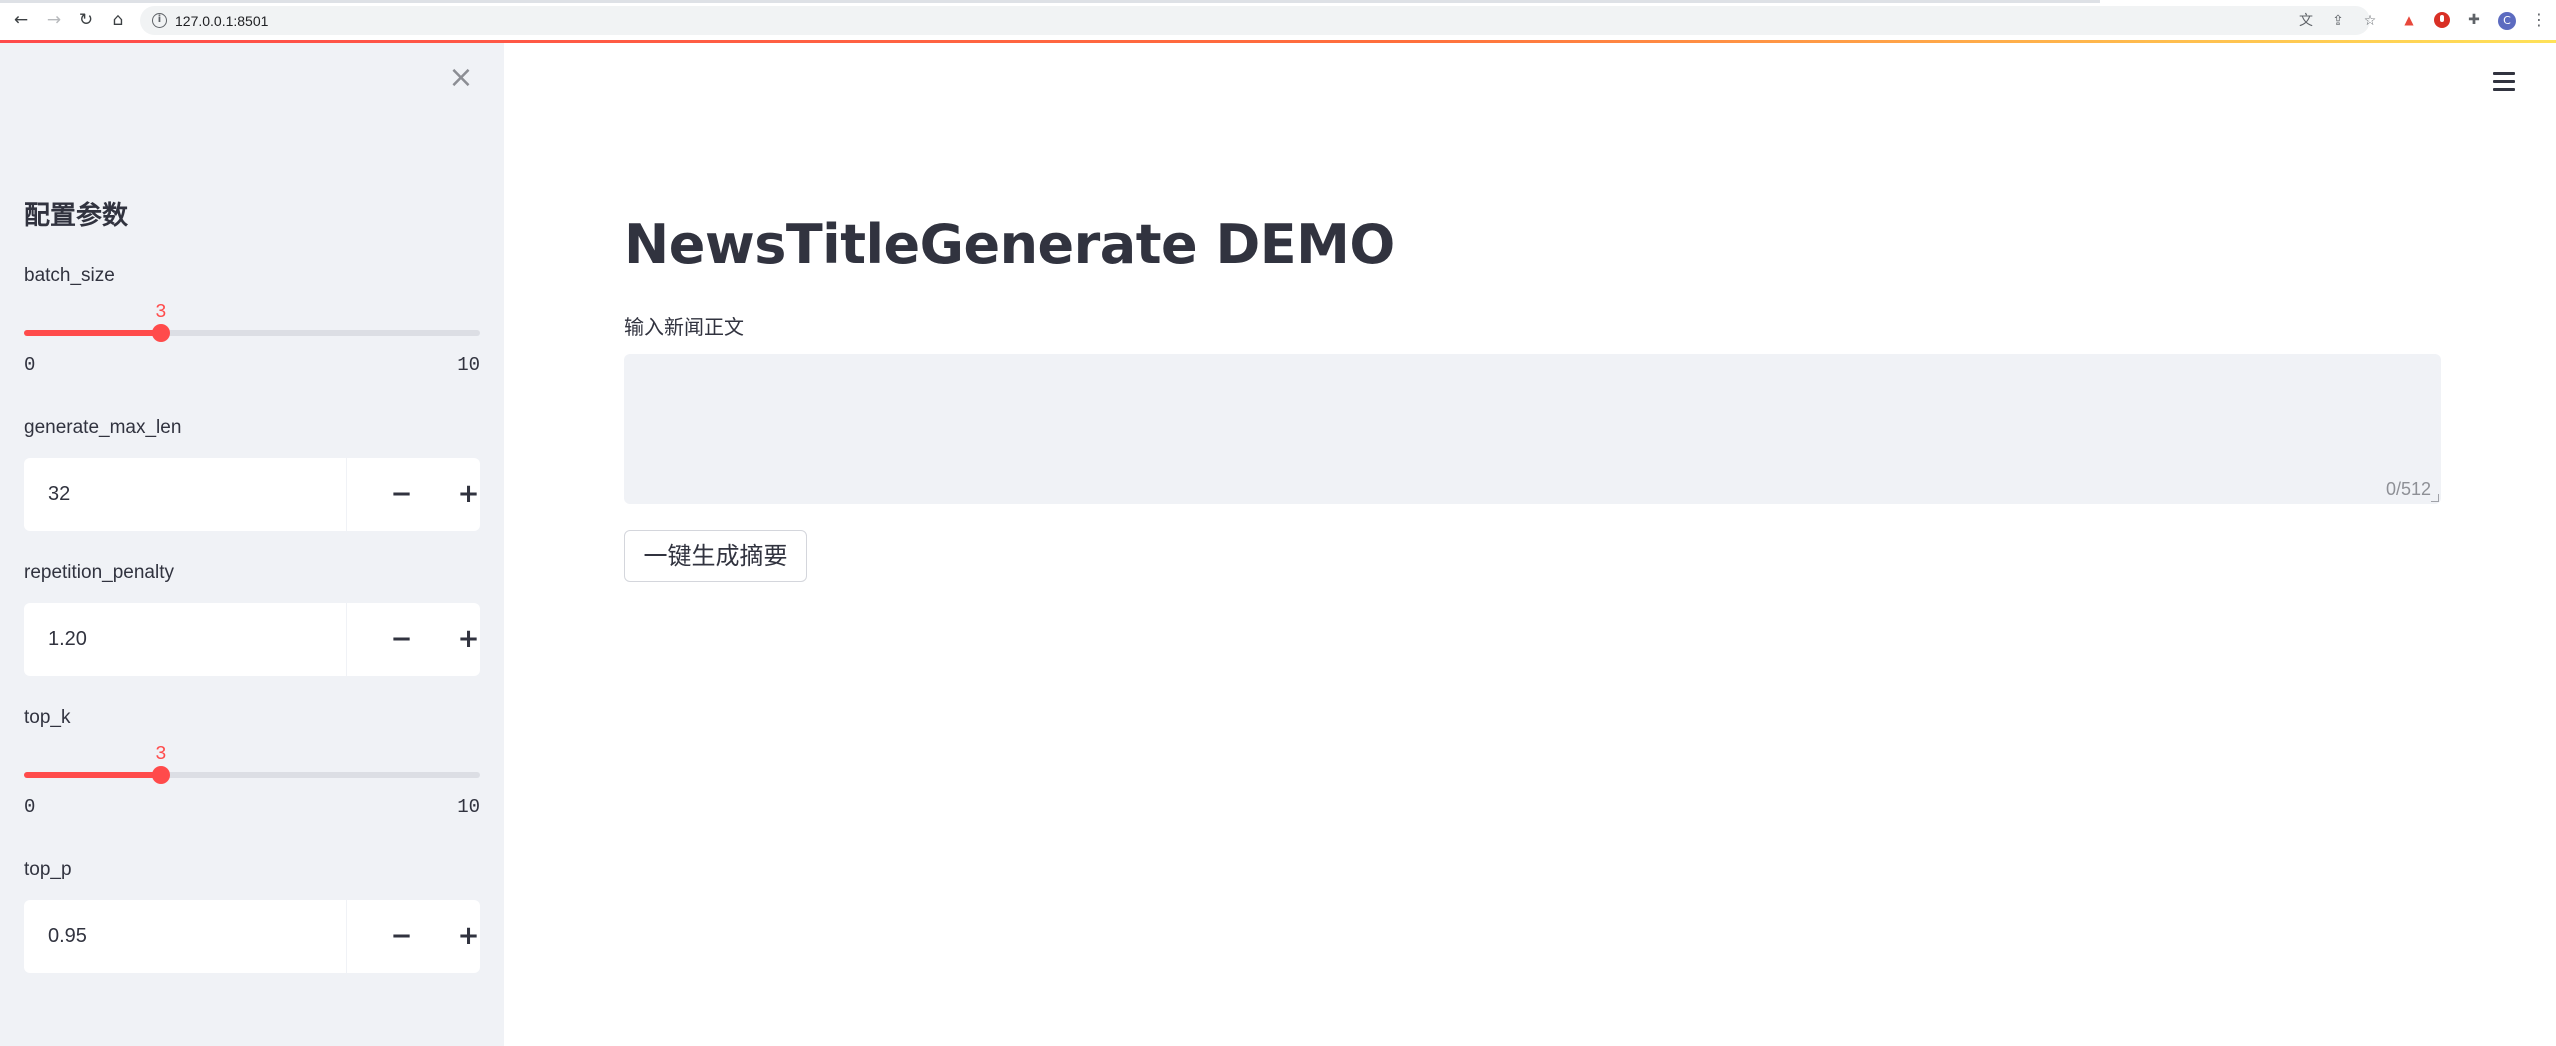 The height and width of the screenshot is (1046, 2556). I want to click on number-value: 1.20, so click(67, 639).